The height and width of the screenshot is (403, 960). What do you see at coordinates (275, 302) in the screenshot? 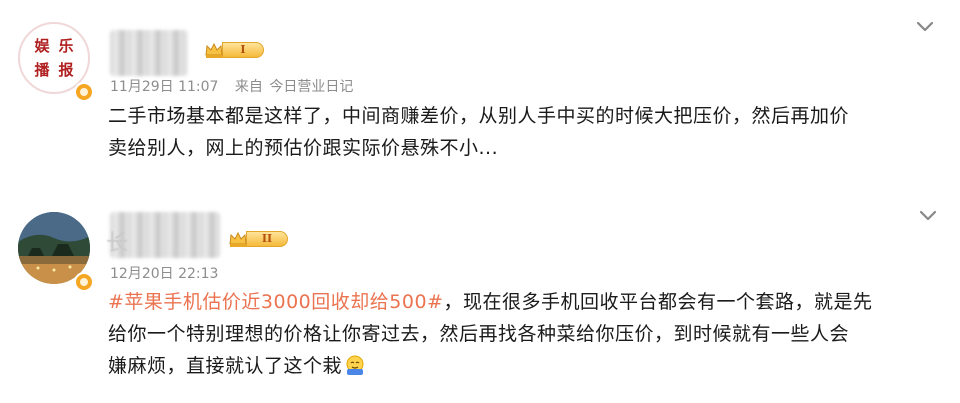
I see `hashtag-link: #苹果手机估价近3000回收却给500#` at bounding box center [275, 302].